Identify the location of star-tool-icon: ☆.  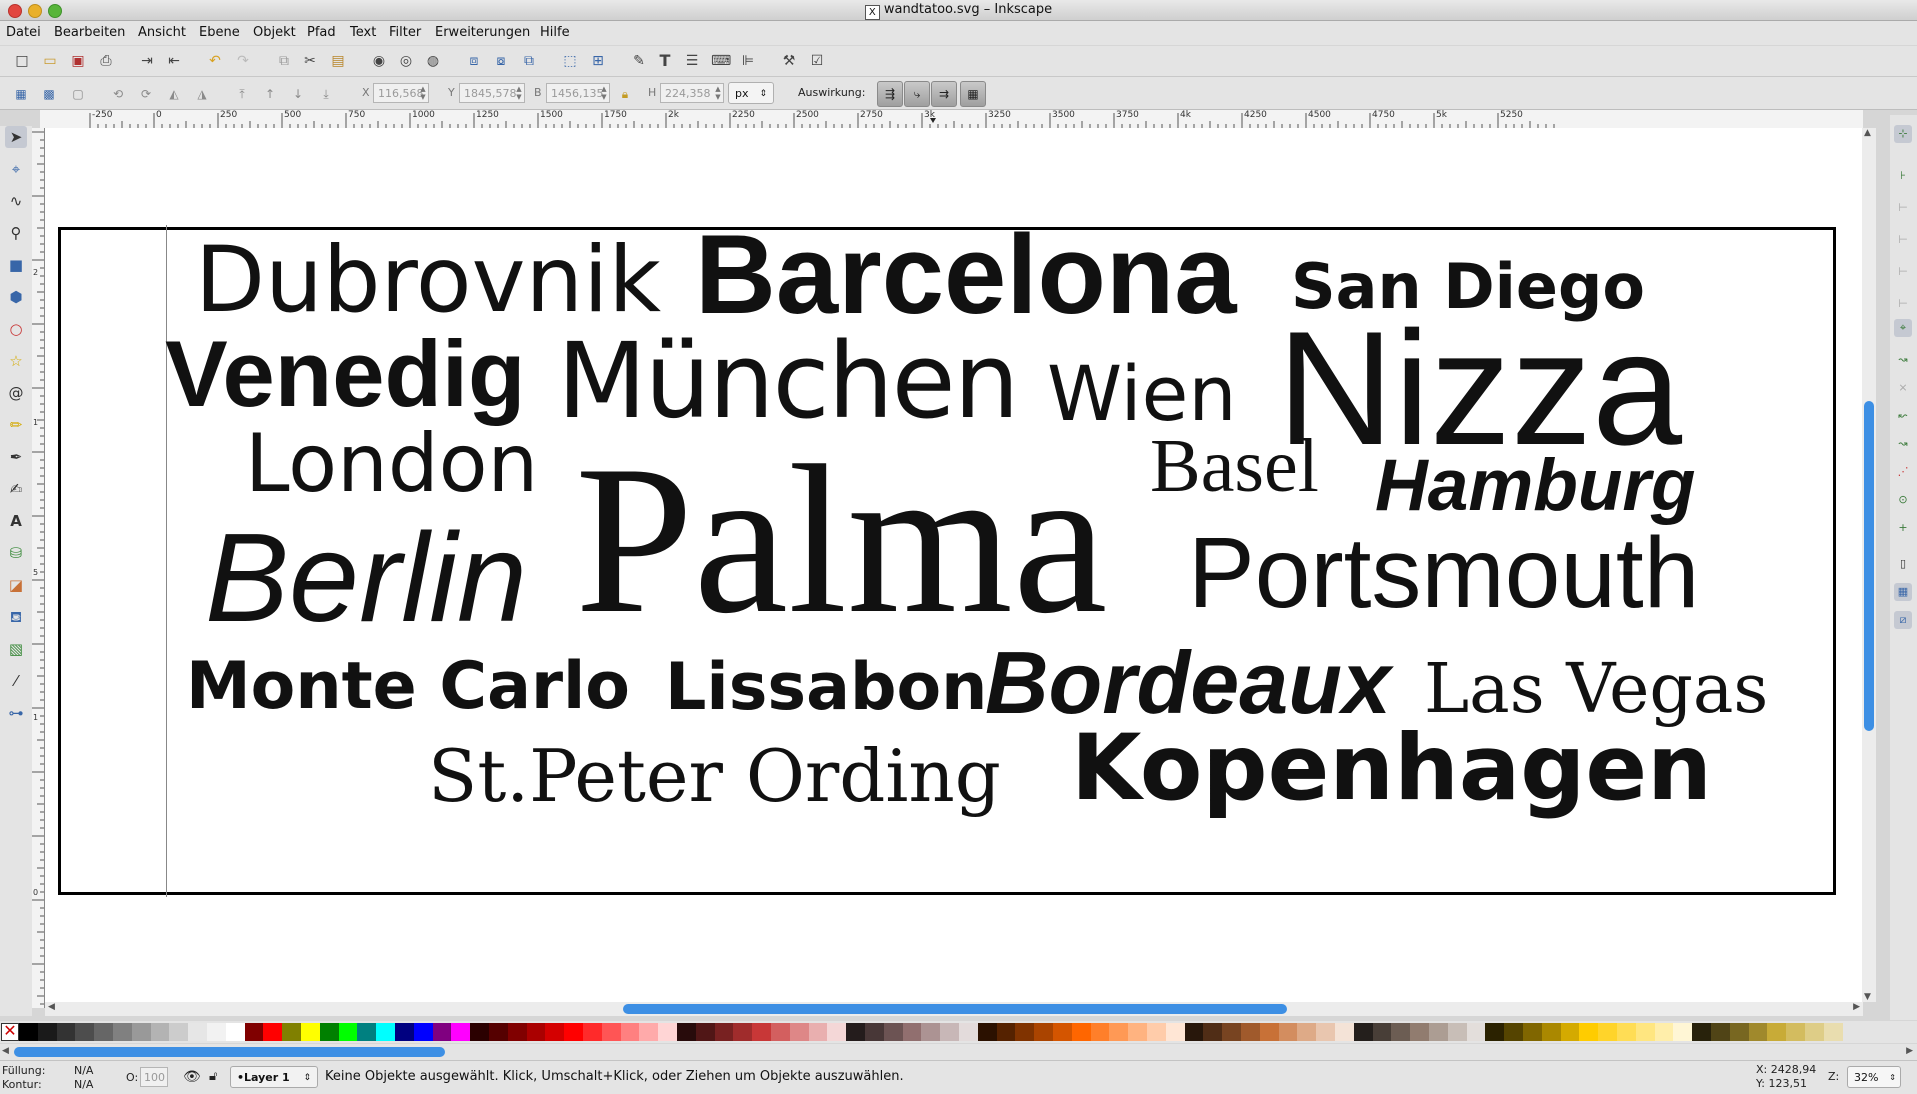
(16, 361).